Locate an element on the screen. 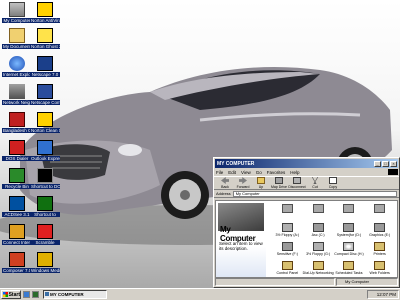 The image size is (400, 300). composer-icon is located at coordinates (17, 259).